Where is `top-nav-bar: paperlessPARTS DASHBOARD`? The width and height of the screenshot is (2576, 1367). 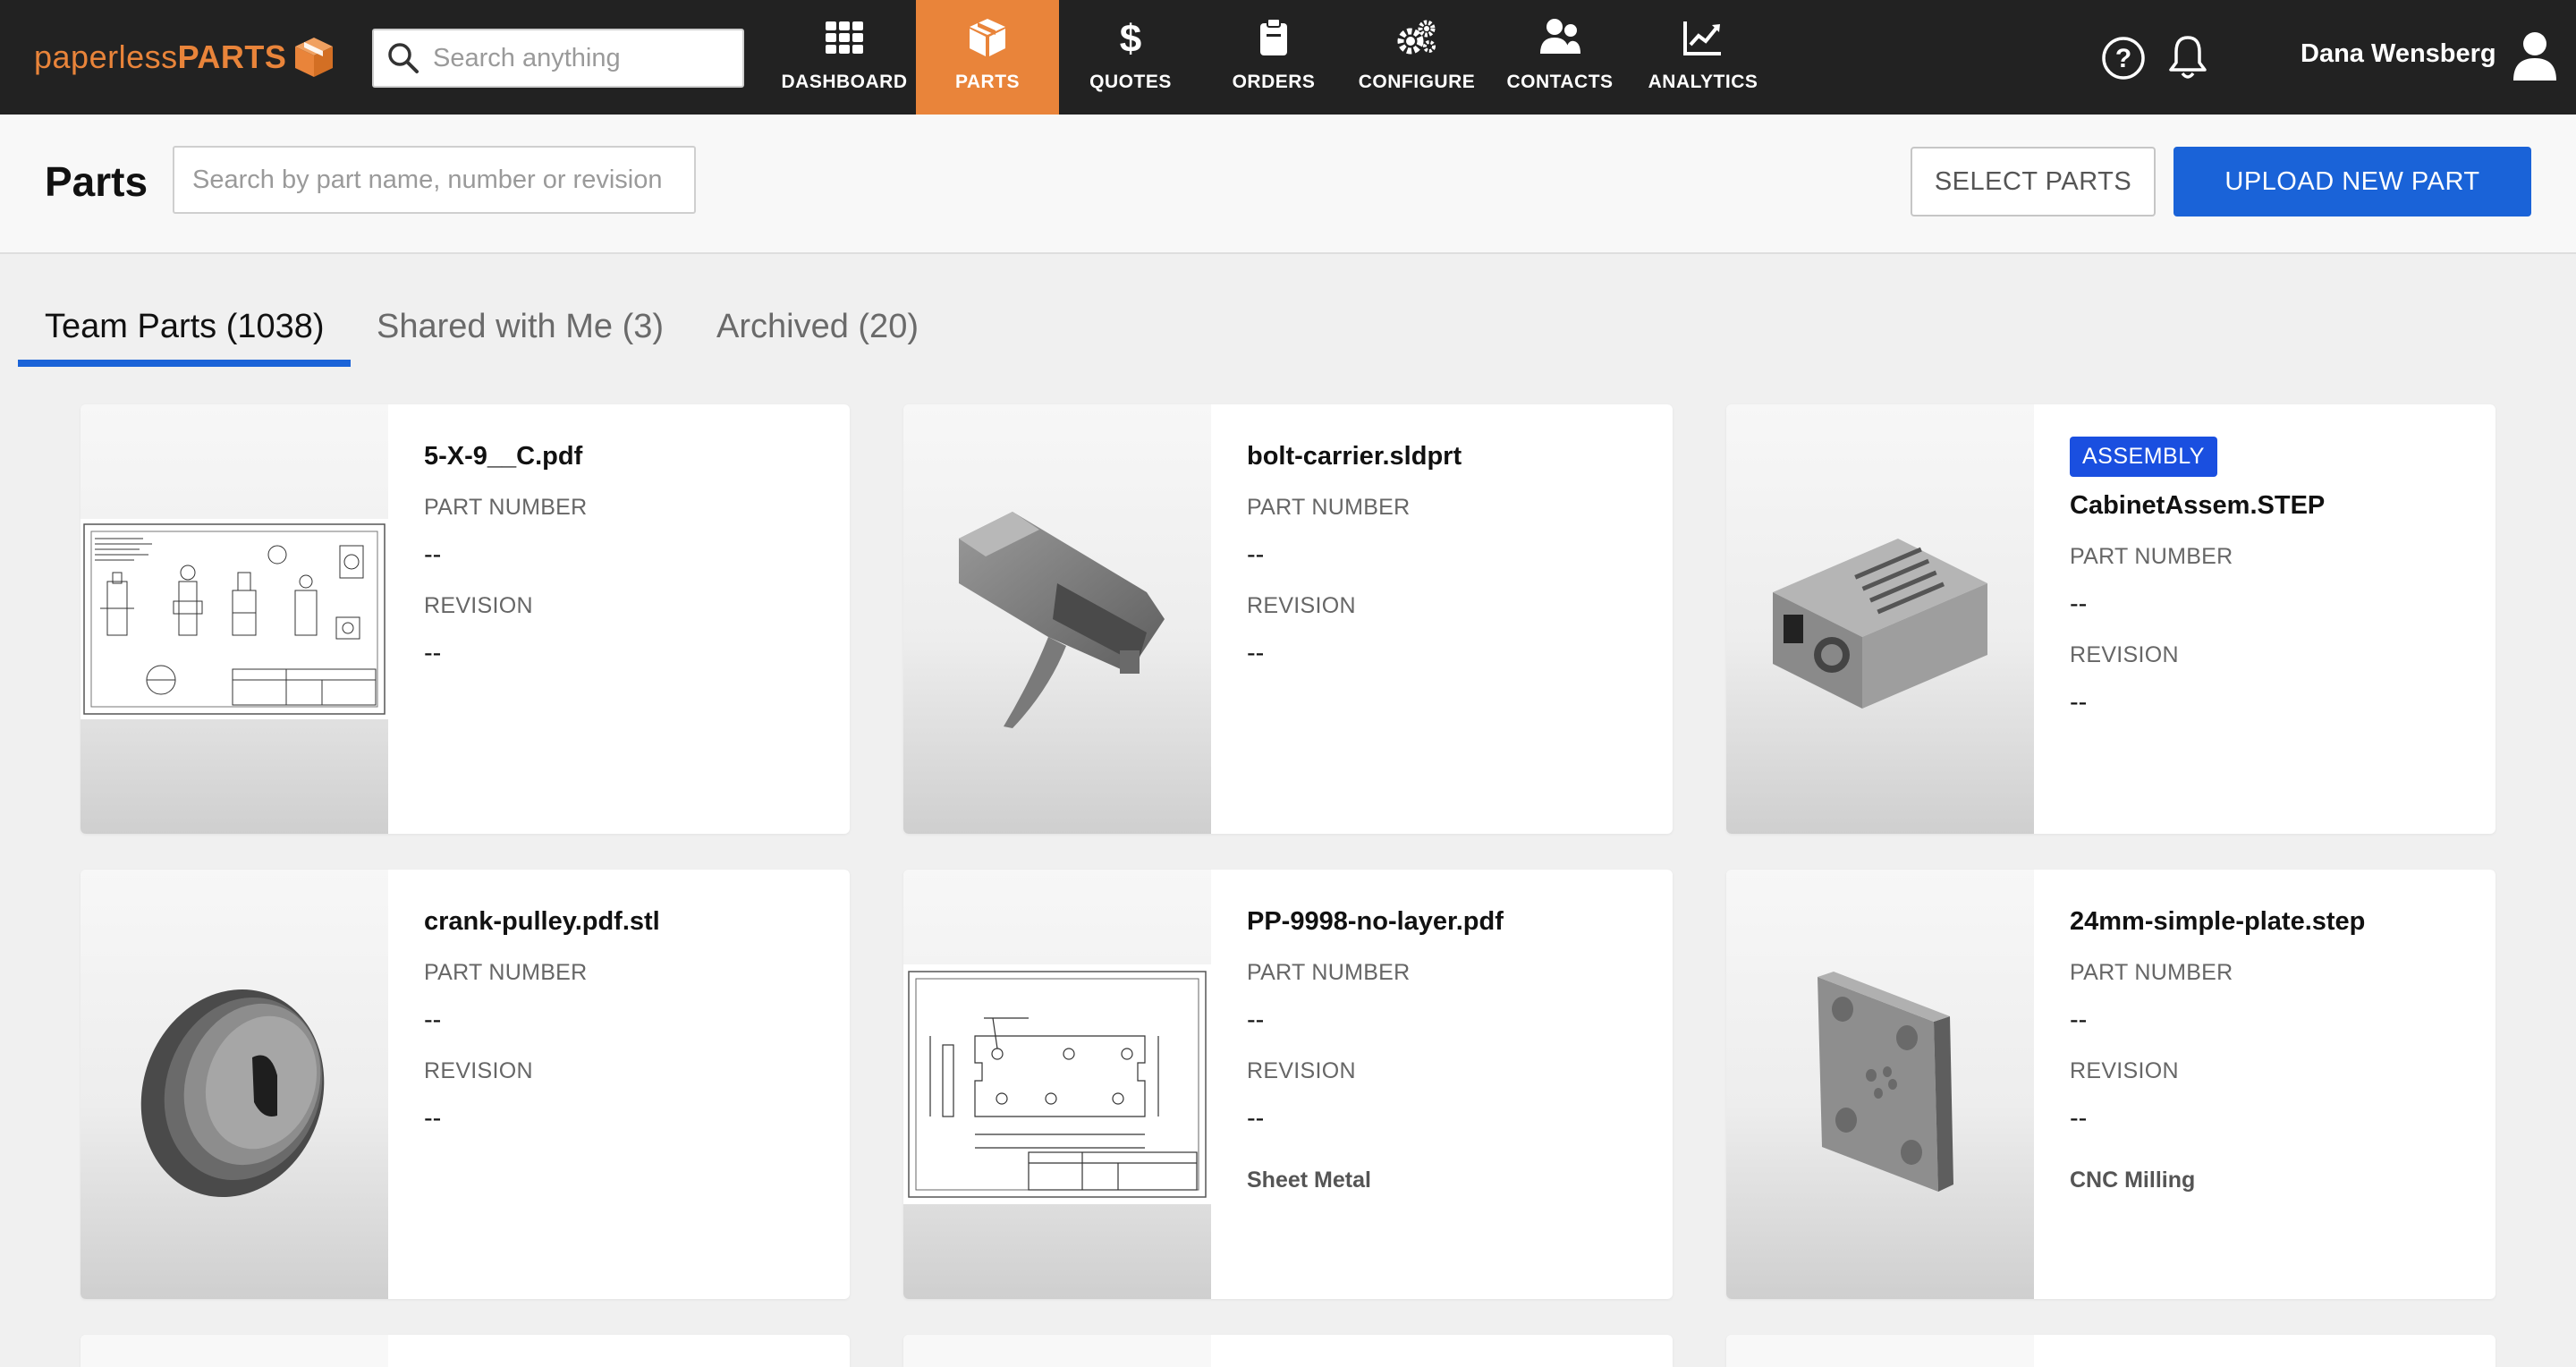 top-nav-bar: paperlessPARTS DASHBOARD is located at coordinates (1288, 58).